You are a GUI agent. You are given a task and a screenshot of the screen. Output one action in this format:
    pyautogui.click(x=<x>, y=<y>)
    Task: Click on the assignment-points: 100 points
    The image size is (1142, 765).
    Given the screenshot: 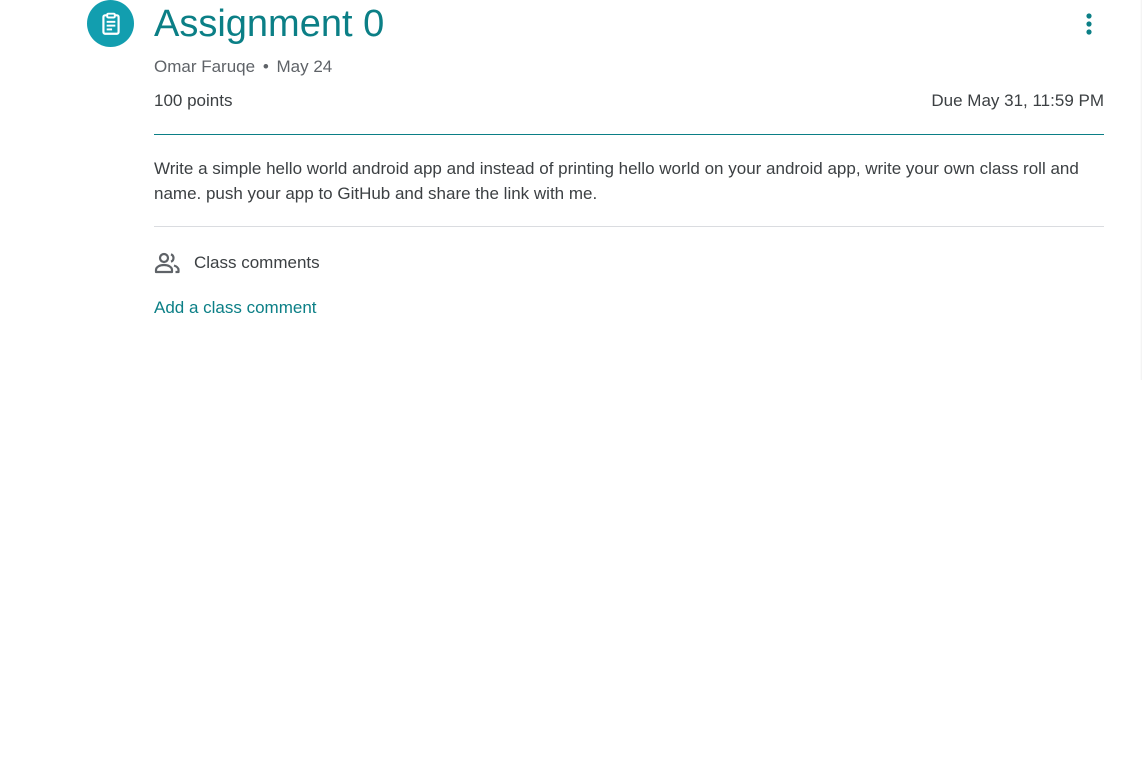 What is the action you would take?
    pyautogui.click(x=193, y=100)
    